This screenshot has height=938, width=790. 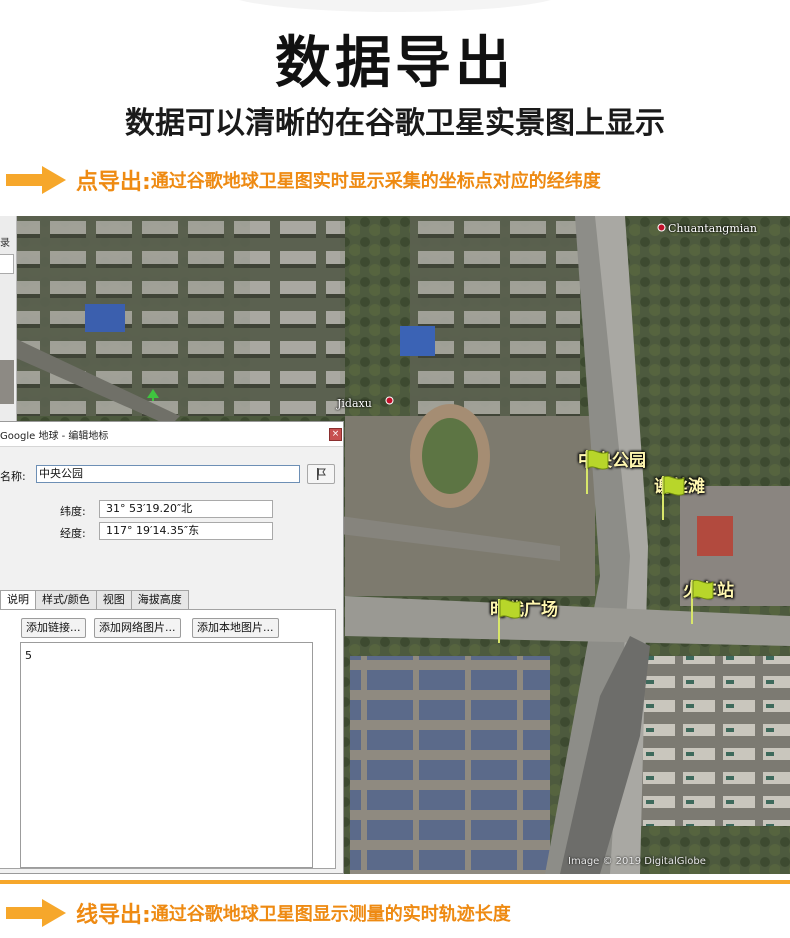 I want to click on map-label-chuantangmian: Chuantangmian, so click(x=712, y=228).